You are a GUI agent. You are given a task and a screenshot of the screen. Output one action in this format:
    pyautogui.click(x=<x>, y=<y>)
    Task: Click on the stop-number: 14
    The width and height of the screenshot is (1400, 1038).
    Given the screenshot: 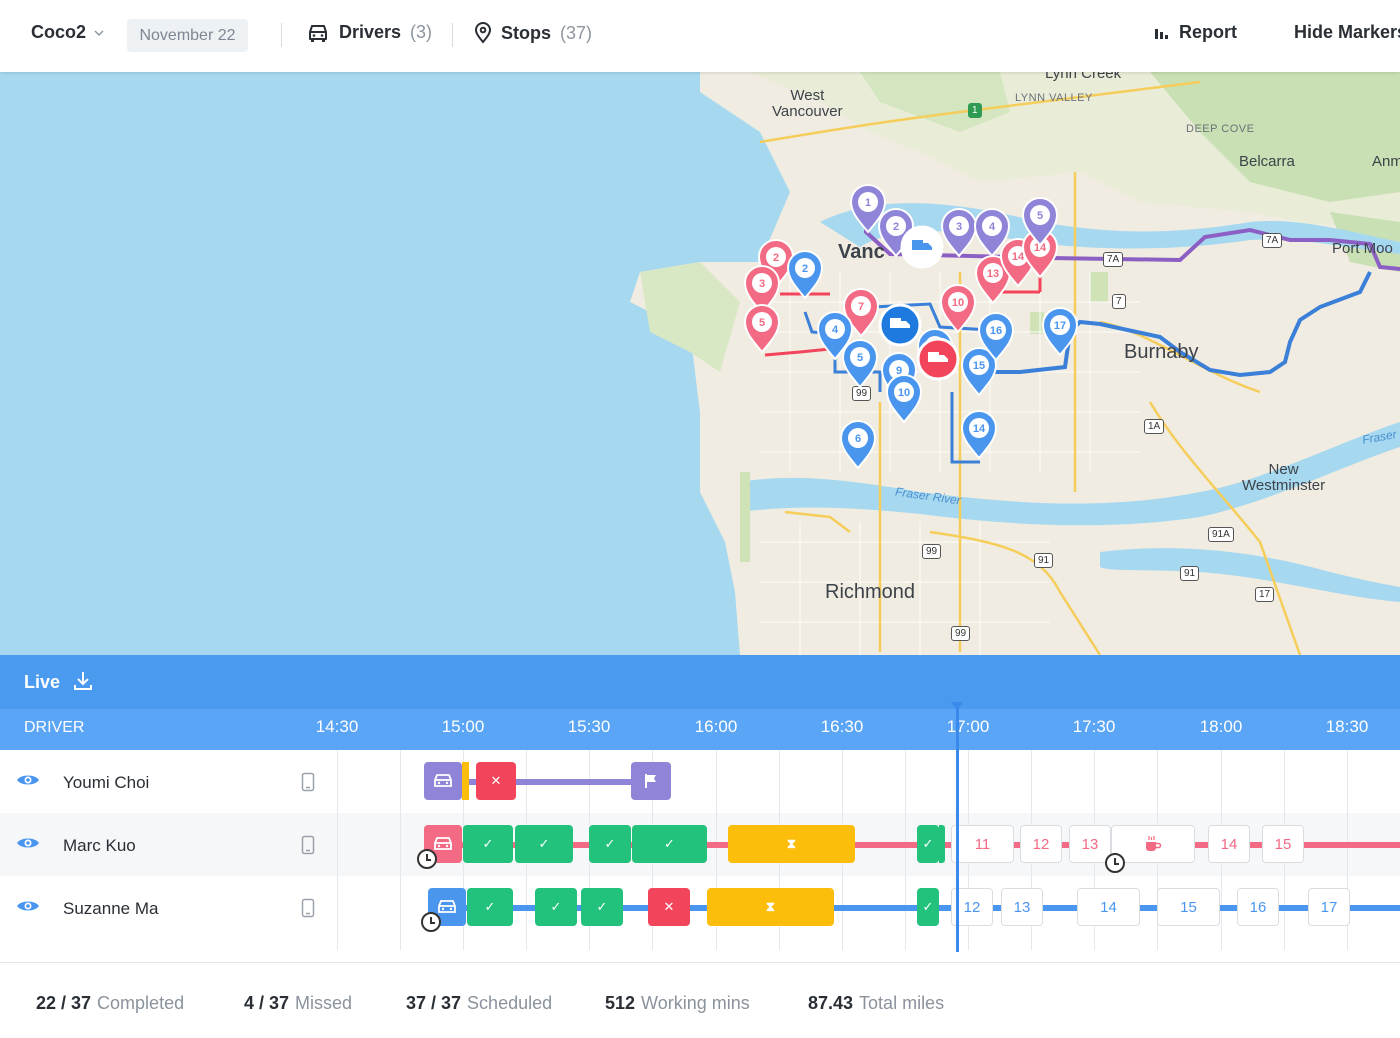 What is the action you would take?
    pyautogui.click(x=1108, y=907)
    